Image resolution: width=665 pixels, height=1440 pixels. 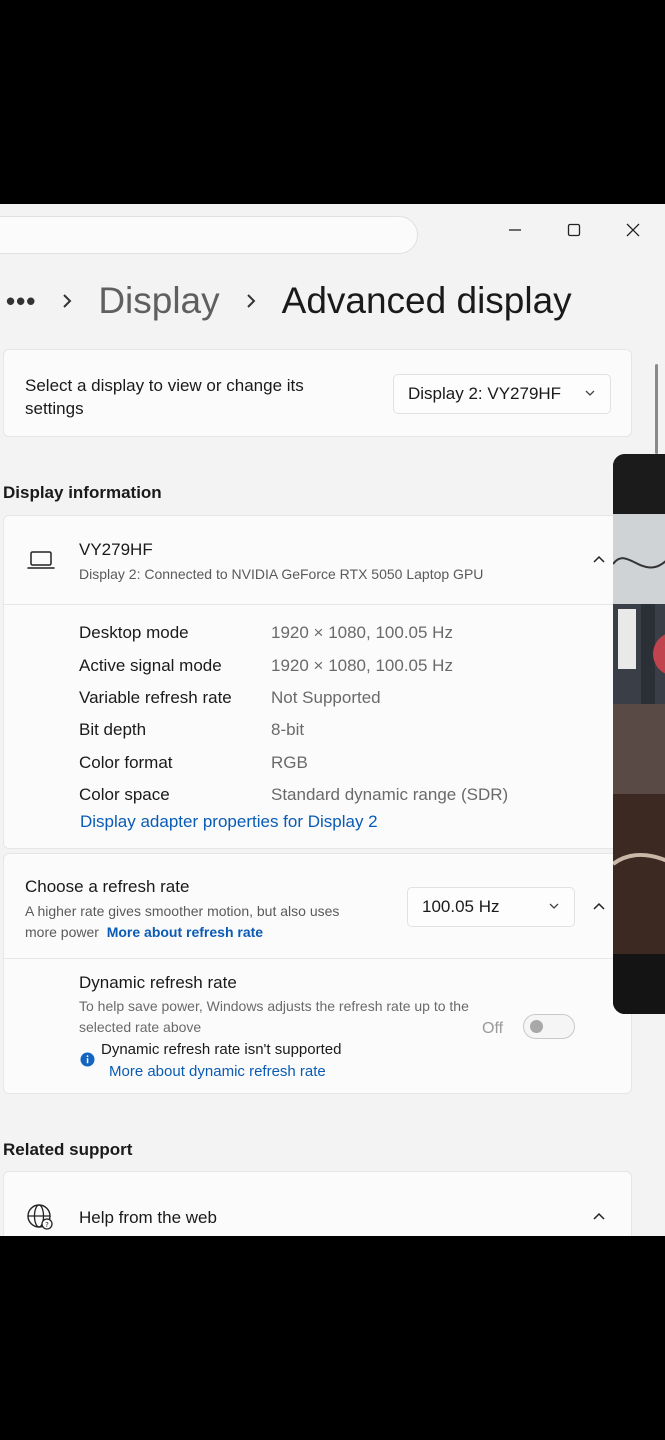 What do you see at coordinates (229, 822) in the screenshot?
I see `display-adapter-properties-link: Display adapter properties for Display 2` at bounding box center [229, 822].